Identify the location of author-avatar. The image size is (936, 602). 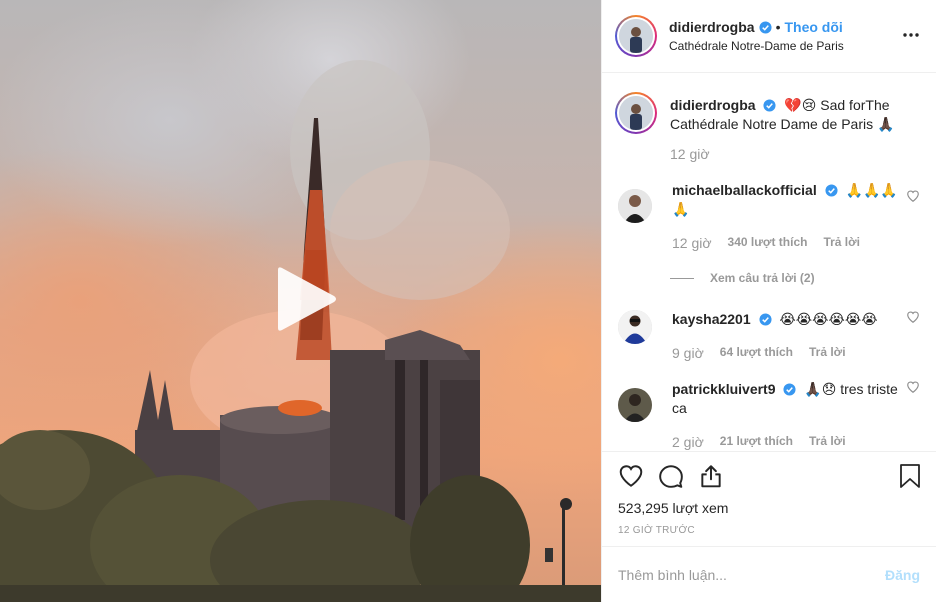
(636, 36).